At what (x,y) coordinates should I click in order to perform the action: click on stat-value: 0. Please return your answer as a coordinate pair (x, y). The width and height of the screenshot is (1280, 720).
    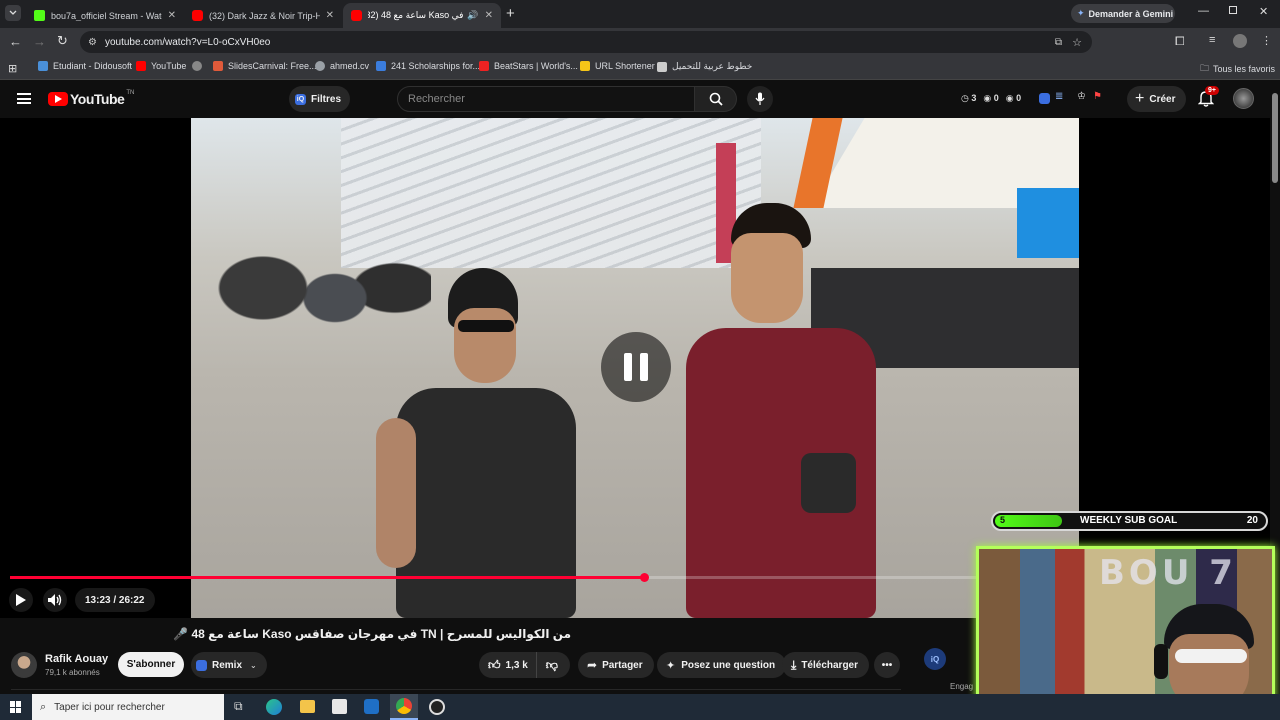
    Looking at the image, I should click on (1019, 98).